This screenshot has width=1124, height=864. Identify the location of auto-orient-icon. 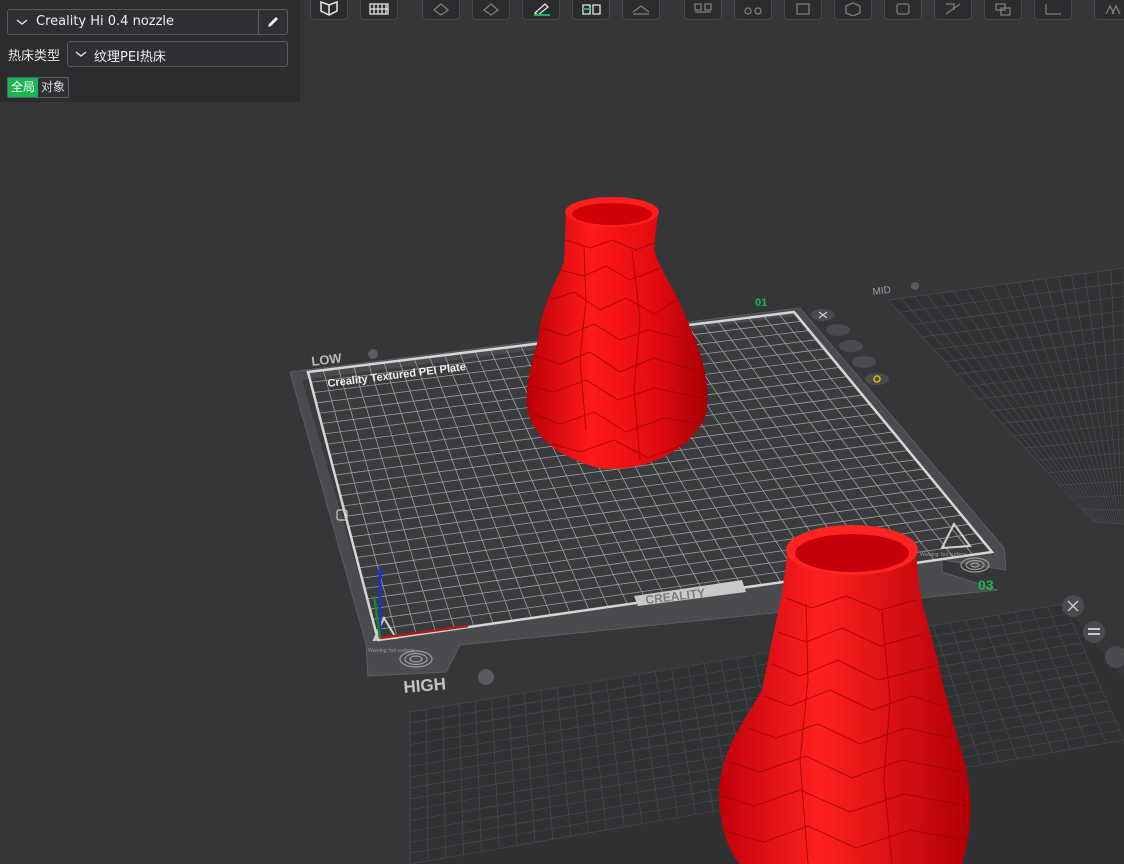
(441, 9).